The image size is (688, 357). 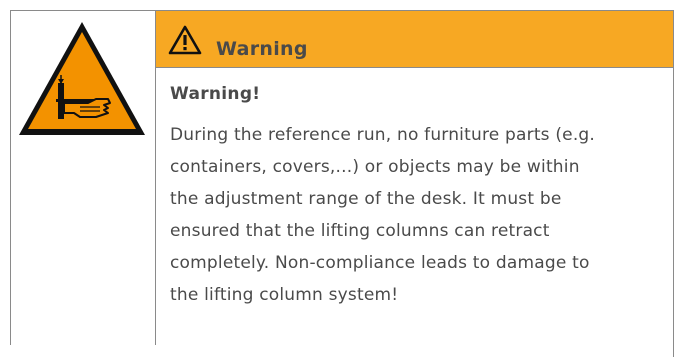 I want to click on warning-heading: Warning!, so click(x=215, y=94).